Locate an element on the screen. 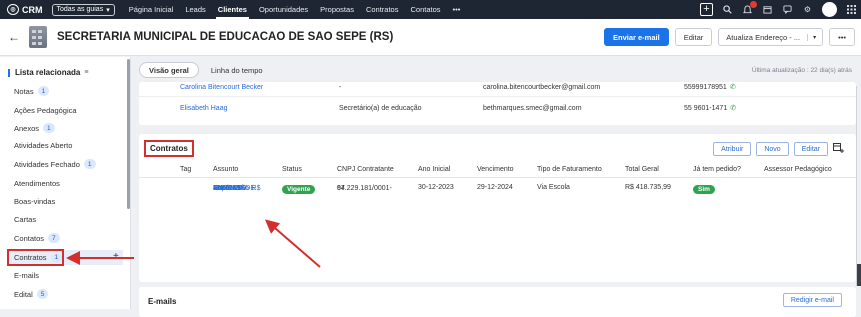  annotation-arrow-contract is located at coordinates (292, 243).